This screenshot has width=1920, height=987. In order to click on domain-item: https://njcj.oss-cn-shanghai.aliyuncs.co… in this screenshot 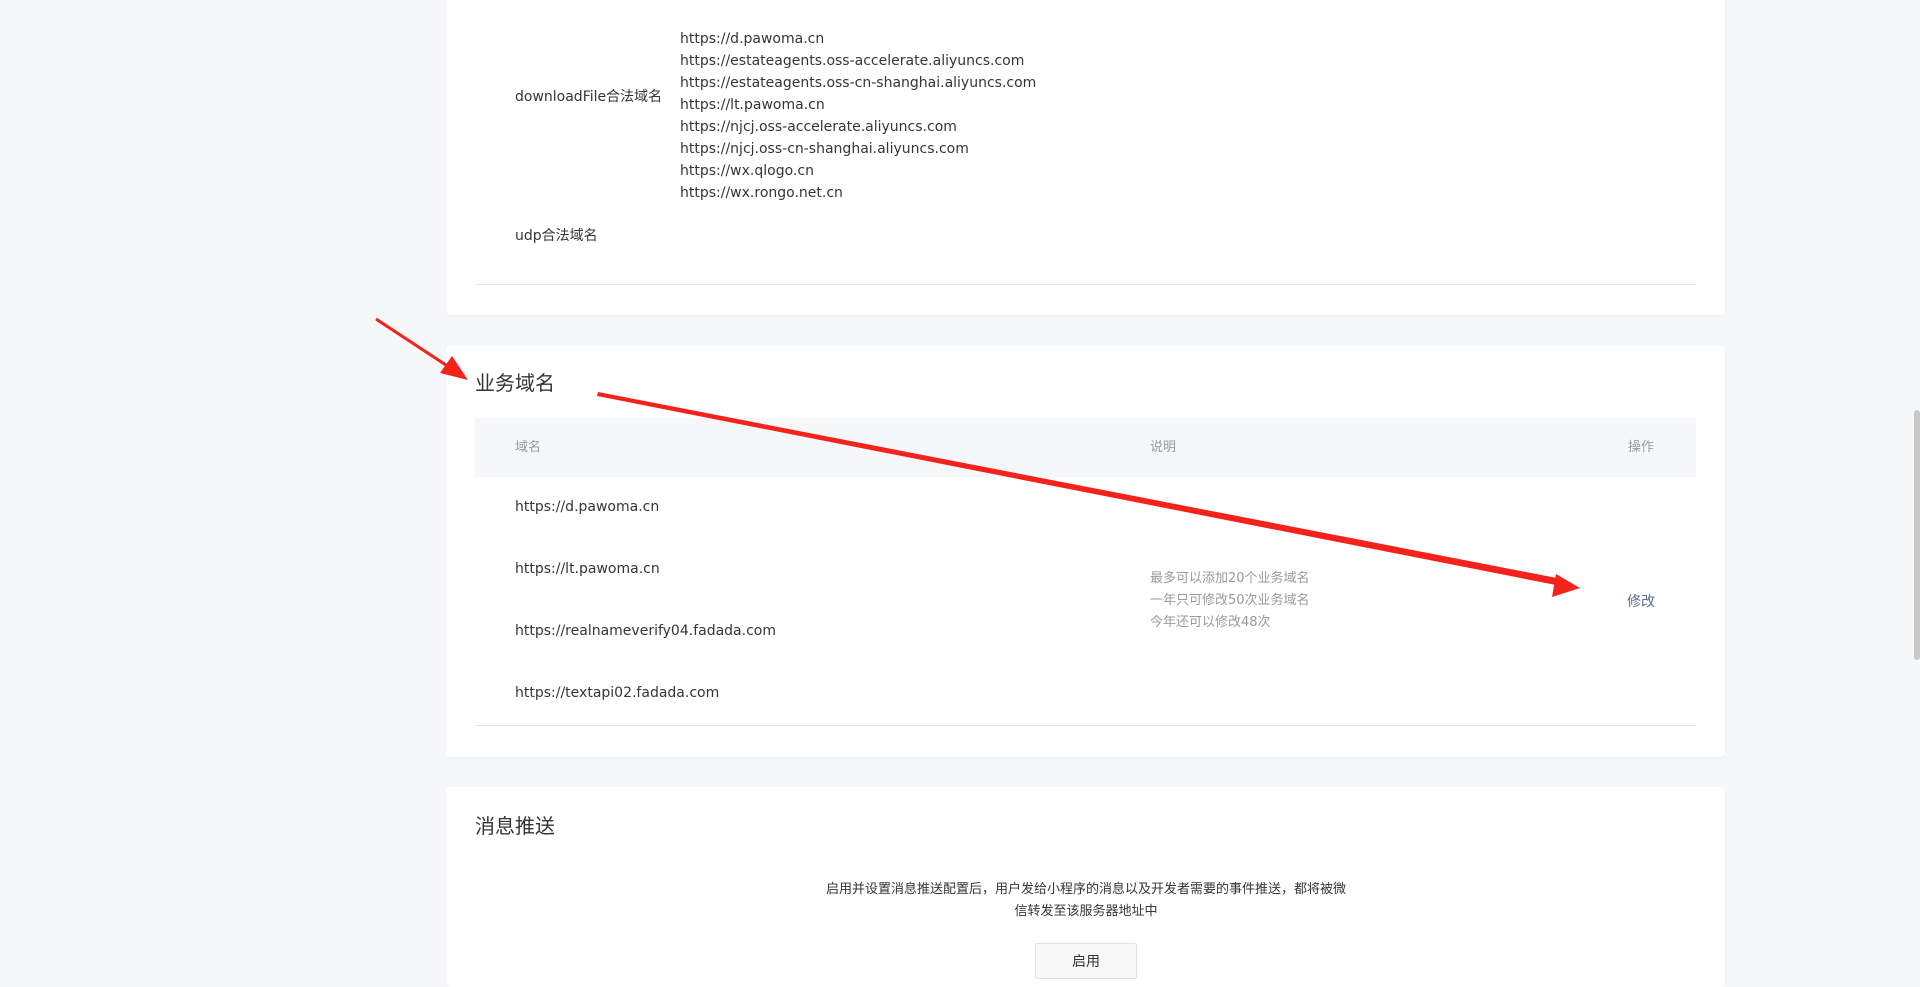, I will do `click(824, 149)`.